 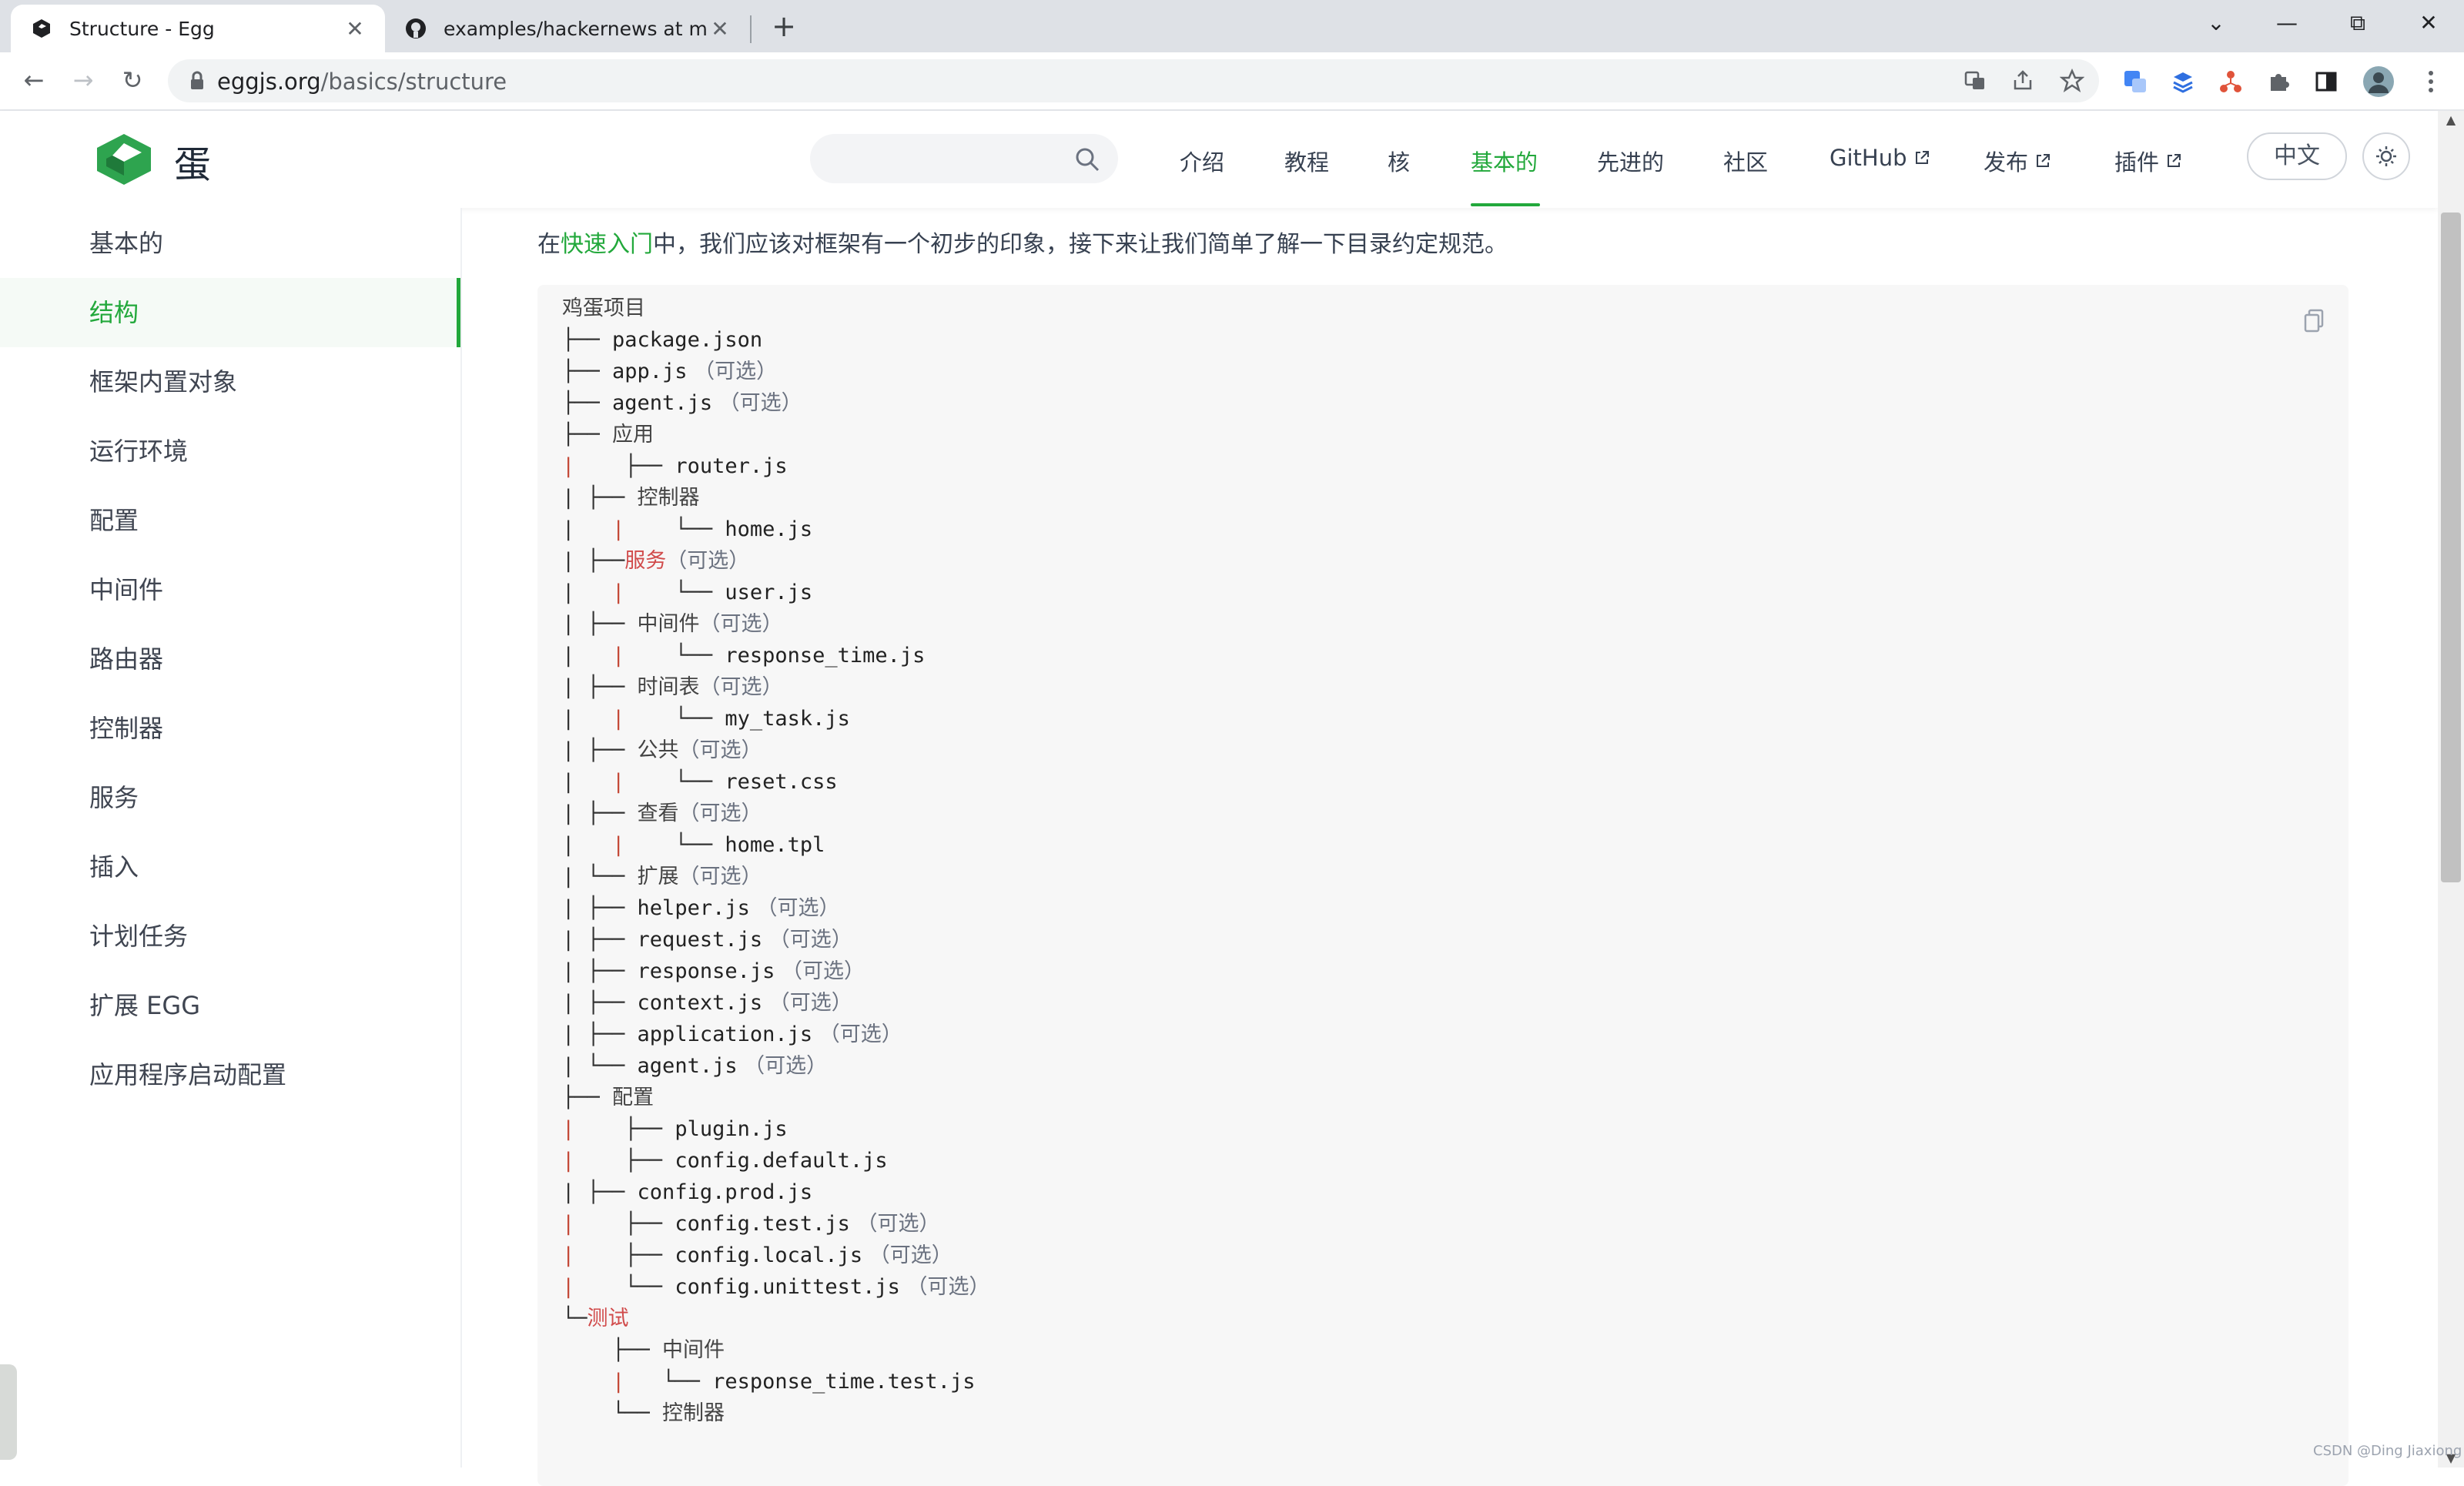 What do you see at coordinates (230, 312) in the screenshot?
I see `sidebar-item-structure: 结构` at bounding box center [230, 312].